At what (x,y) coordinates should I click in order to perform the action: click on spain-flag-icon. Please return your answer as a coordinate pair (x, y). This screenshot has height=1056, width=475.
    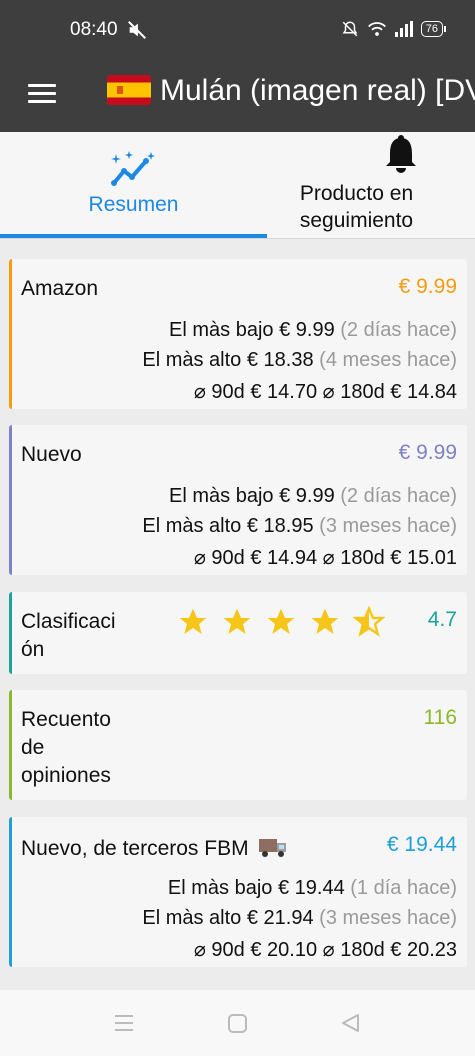
    Looking at the image, I should click on (129, 90).